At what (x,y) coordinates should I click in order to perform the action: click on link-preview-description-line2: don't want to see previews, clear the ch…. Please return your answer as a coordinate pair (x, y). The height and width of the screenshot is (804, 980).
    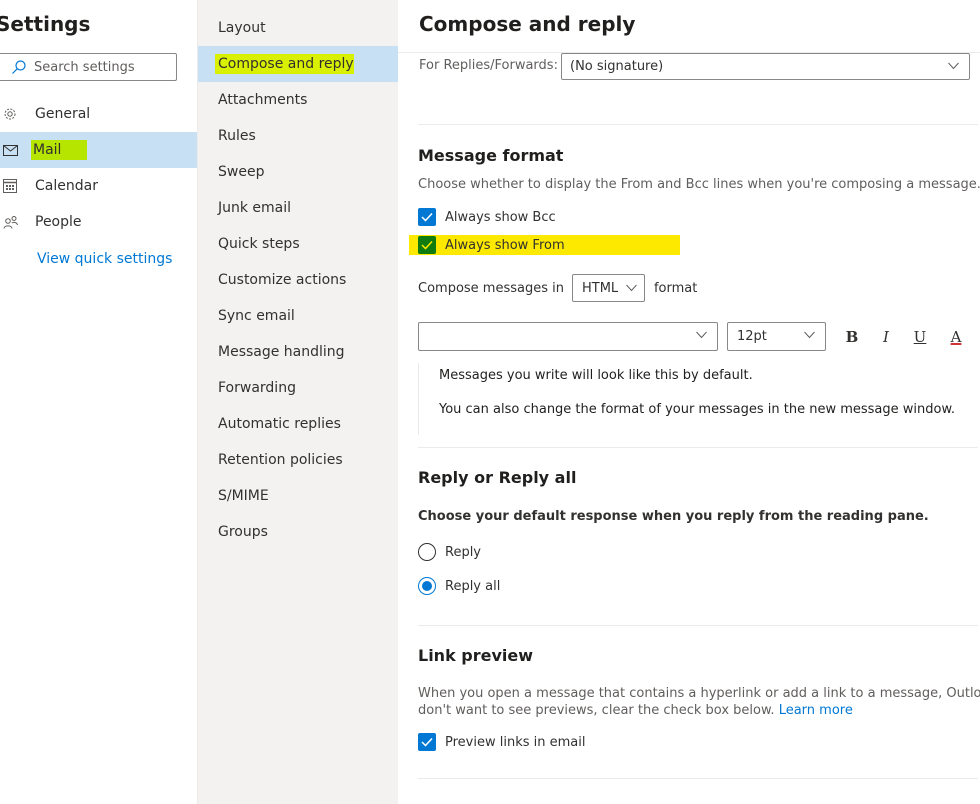
    Looking at the image, I should click on (635, 710).